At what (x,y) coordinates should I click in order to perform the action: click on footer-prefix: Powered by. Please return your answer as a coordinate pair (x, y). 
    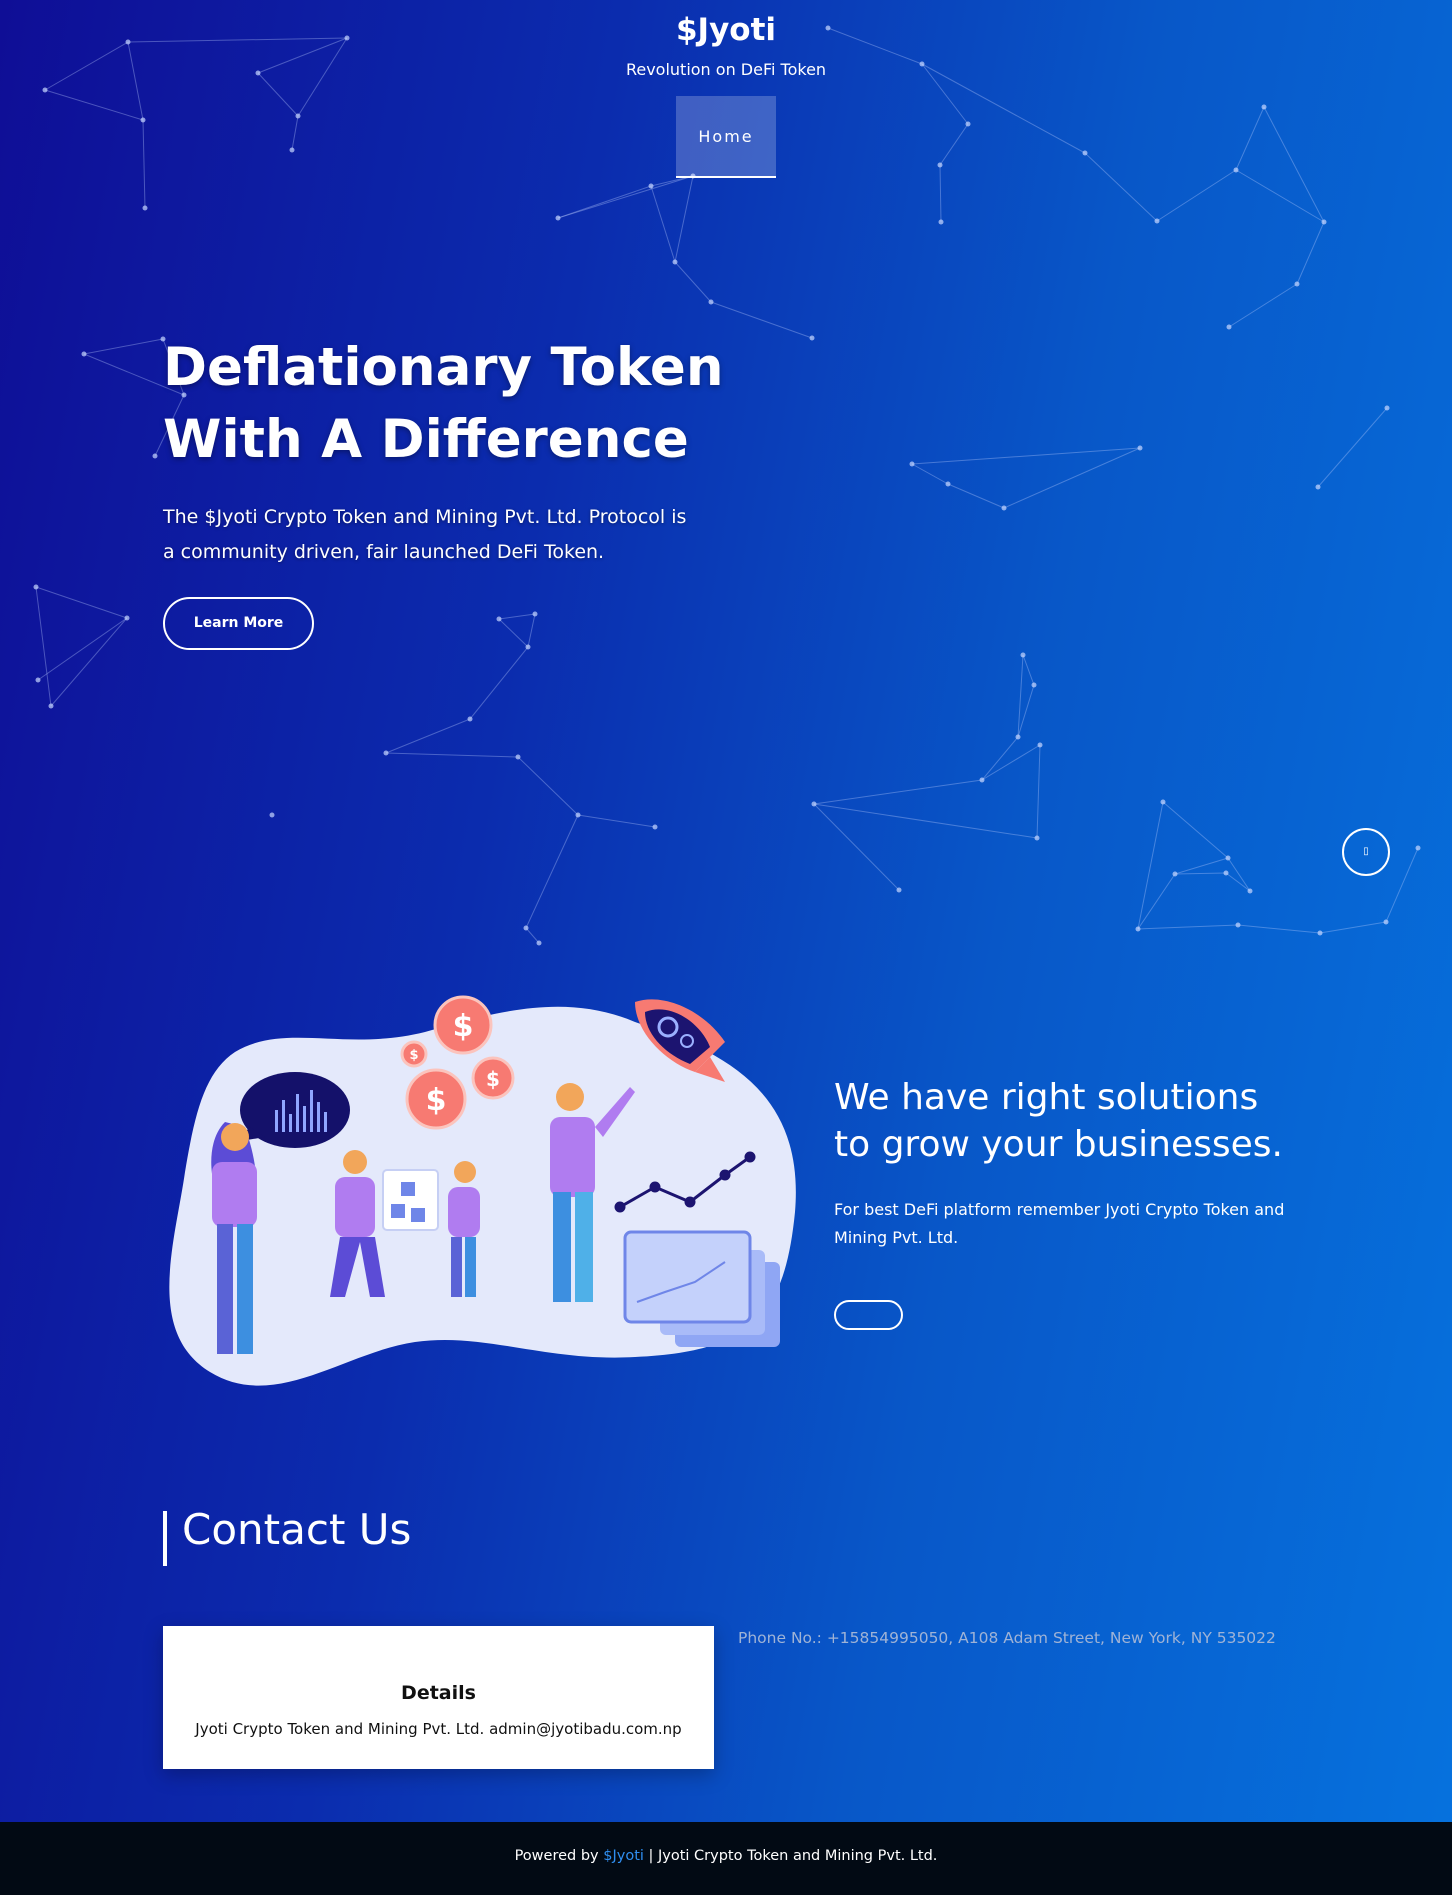
    Looking at the image, I should click on (556, 1856).